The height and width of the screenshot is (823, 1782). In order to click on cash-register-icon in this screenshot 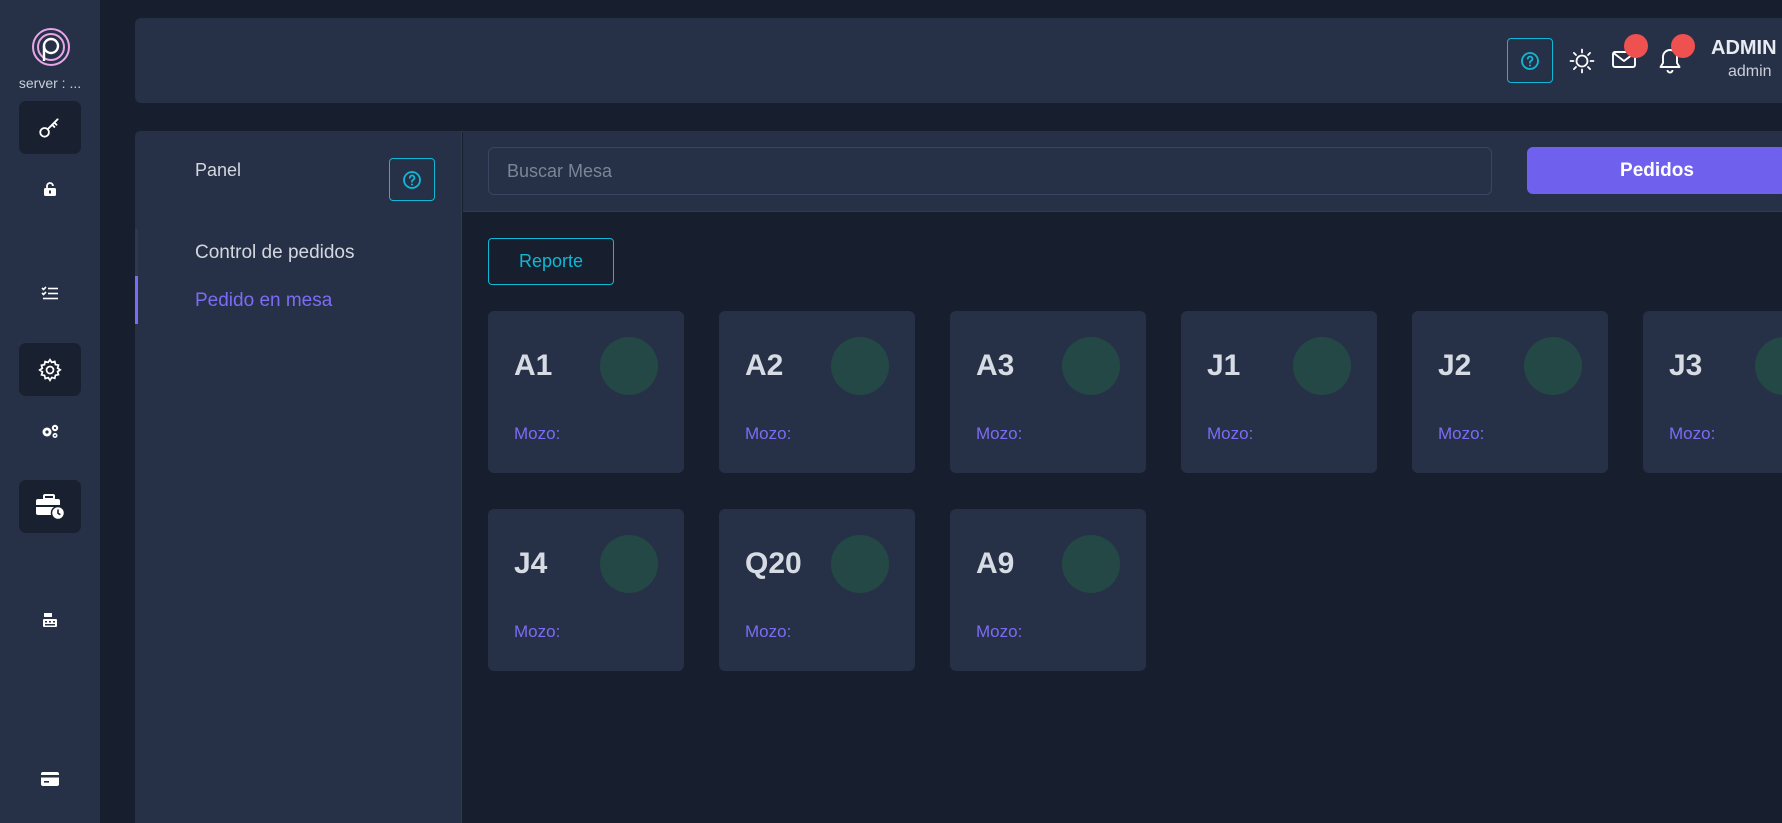, I will do `click(50, 620)`.